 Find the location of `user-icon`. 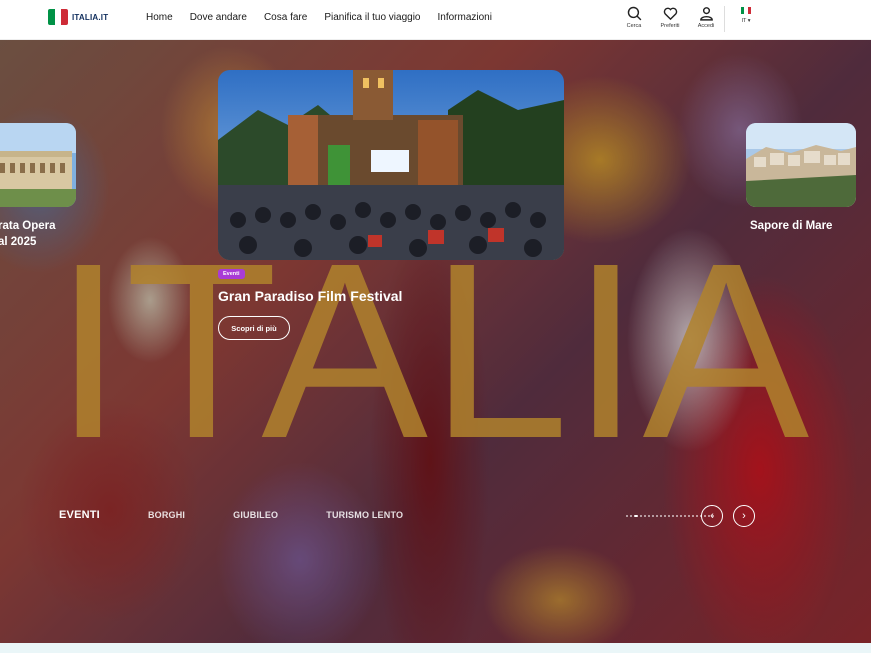

user-icon is located at coordinates (706, 14).